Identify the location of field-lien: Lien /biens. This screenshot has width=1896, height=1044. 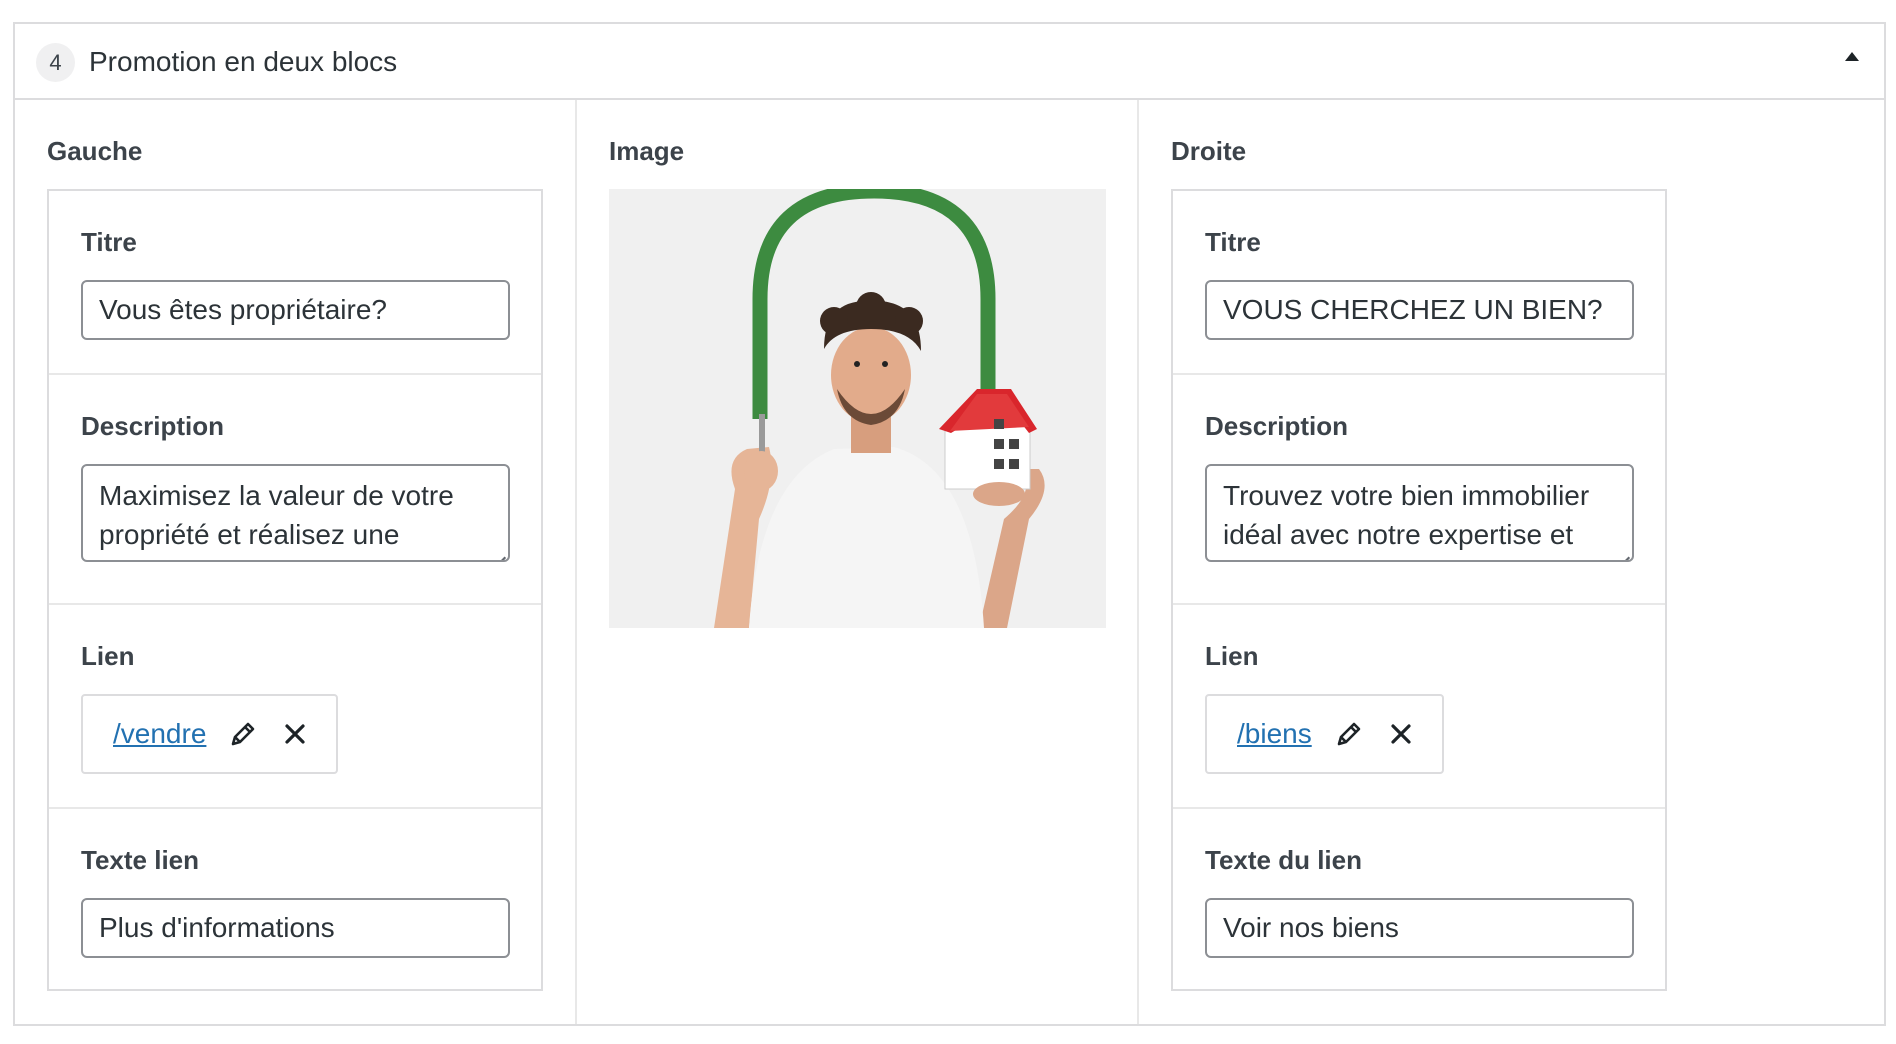
(1419, 705).